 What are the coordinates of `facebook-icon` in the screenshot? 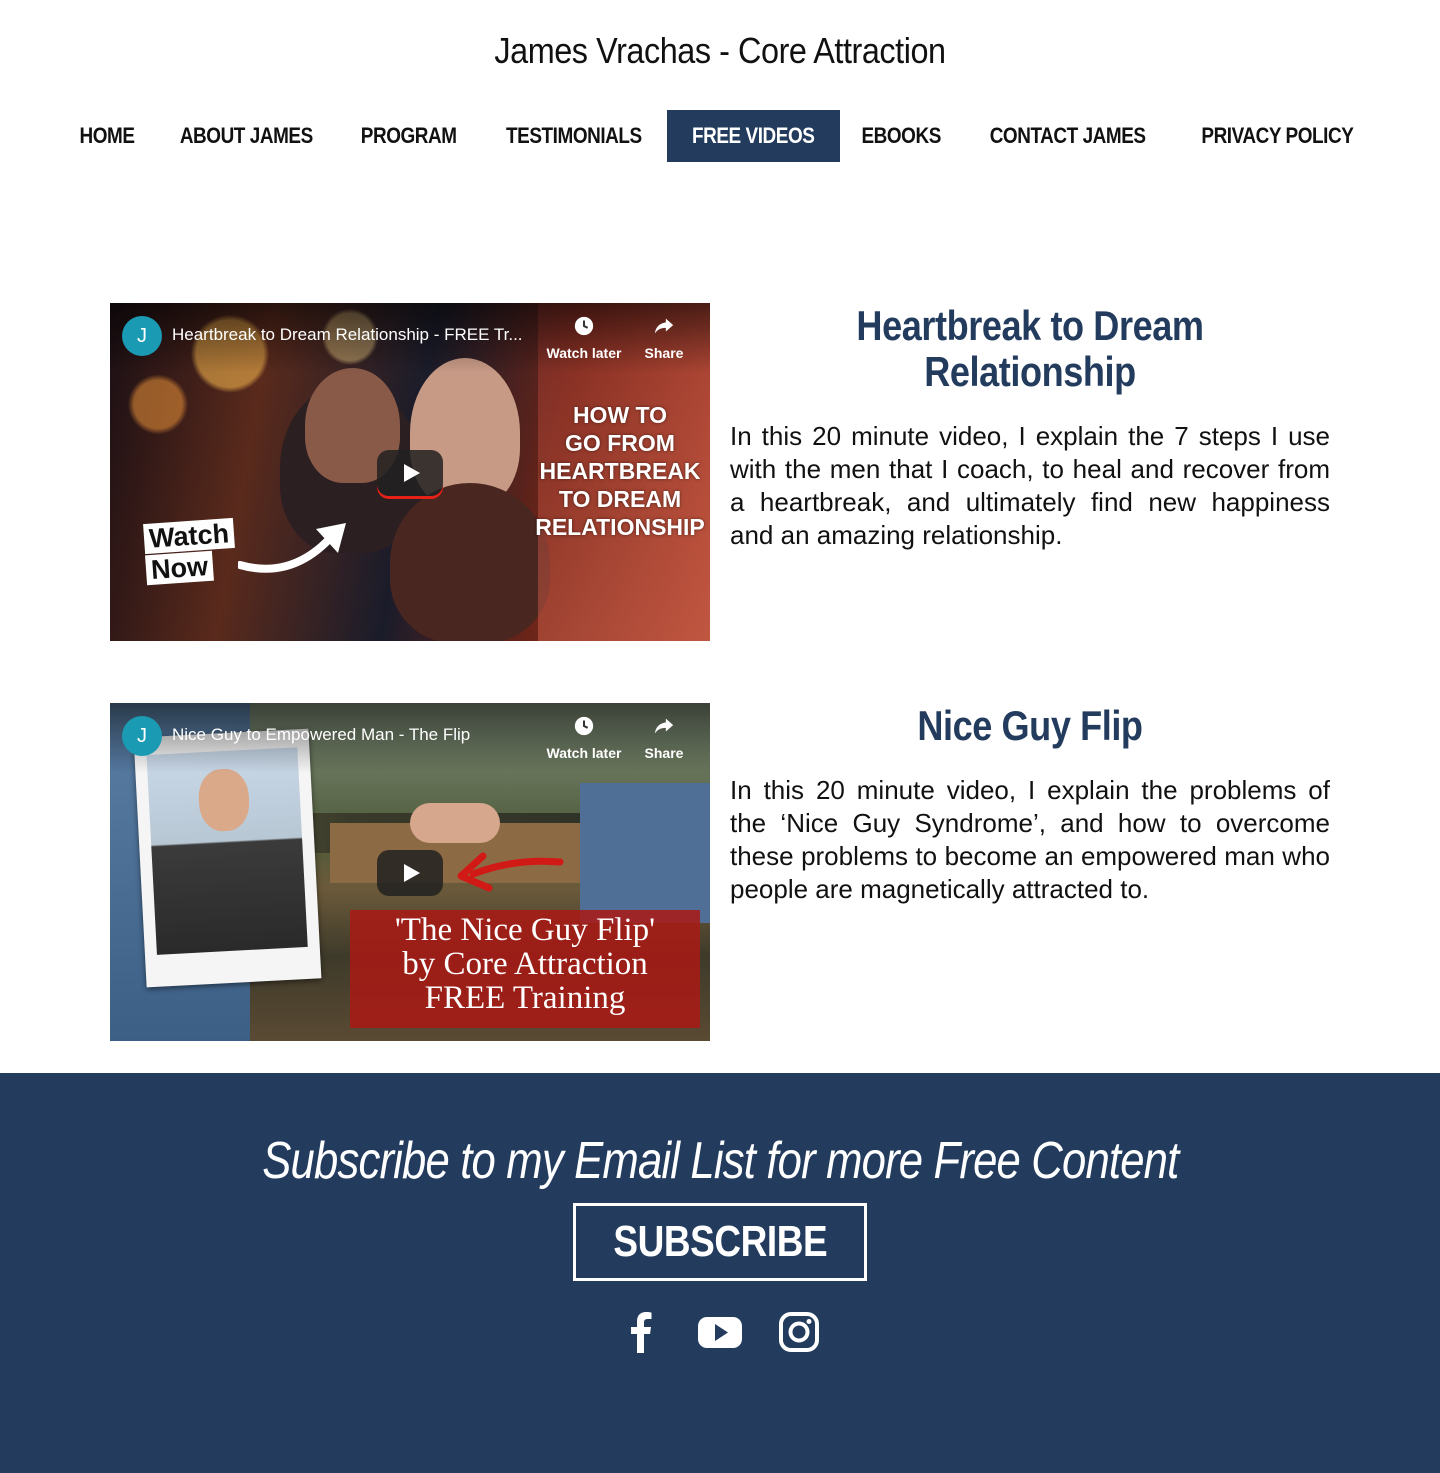 It's located at (641, 1332).